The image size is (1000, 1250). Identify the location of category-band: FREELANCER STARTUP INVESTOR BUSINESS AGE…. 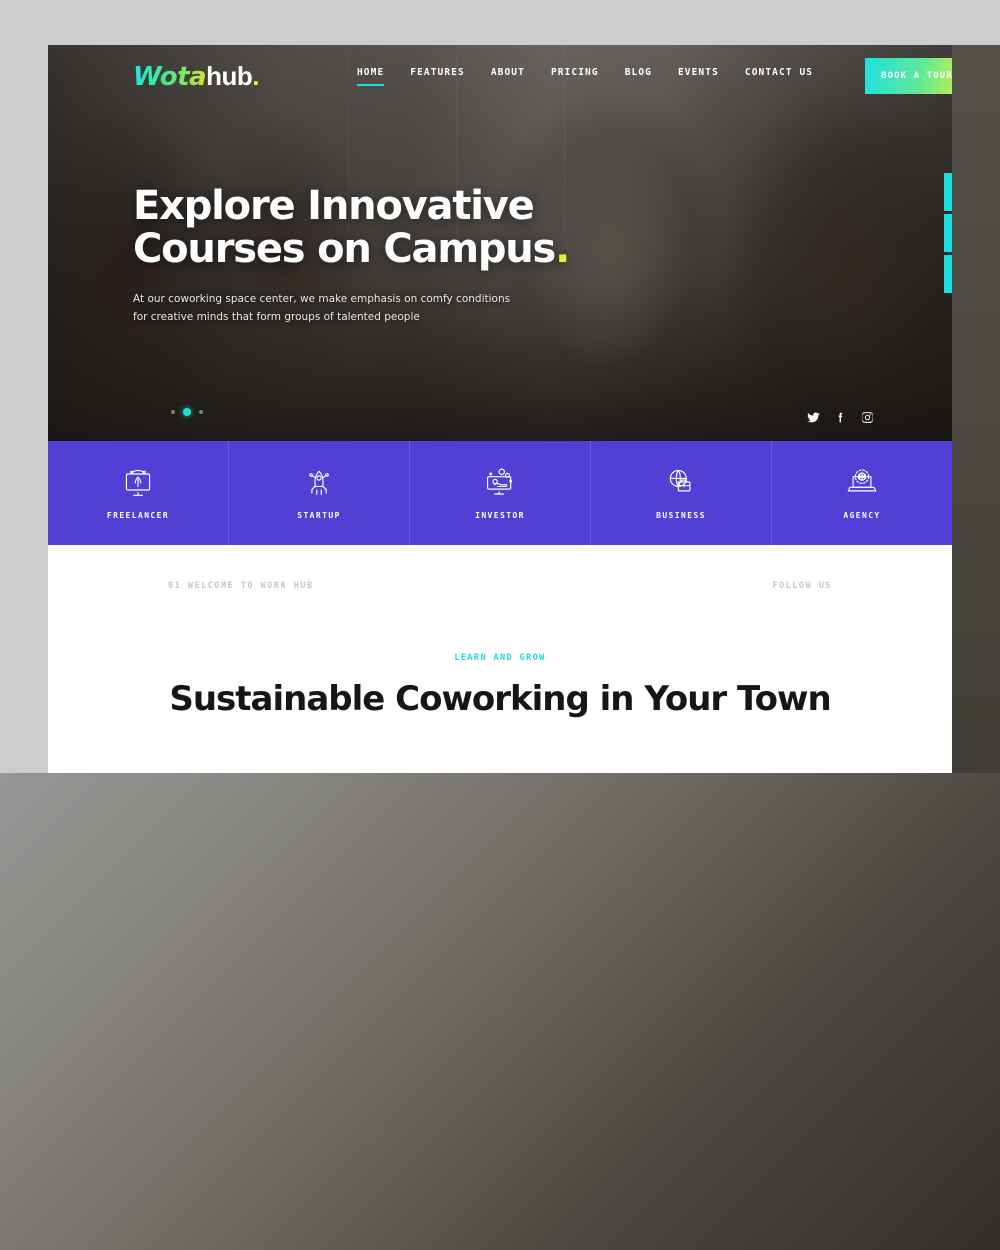
(500, 493).